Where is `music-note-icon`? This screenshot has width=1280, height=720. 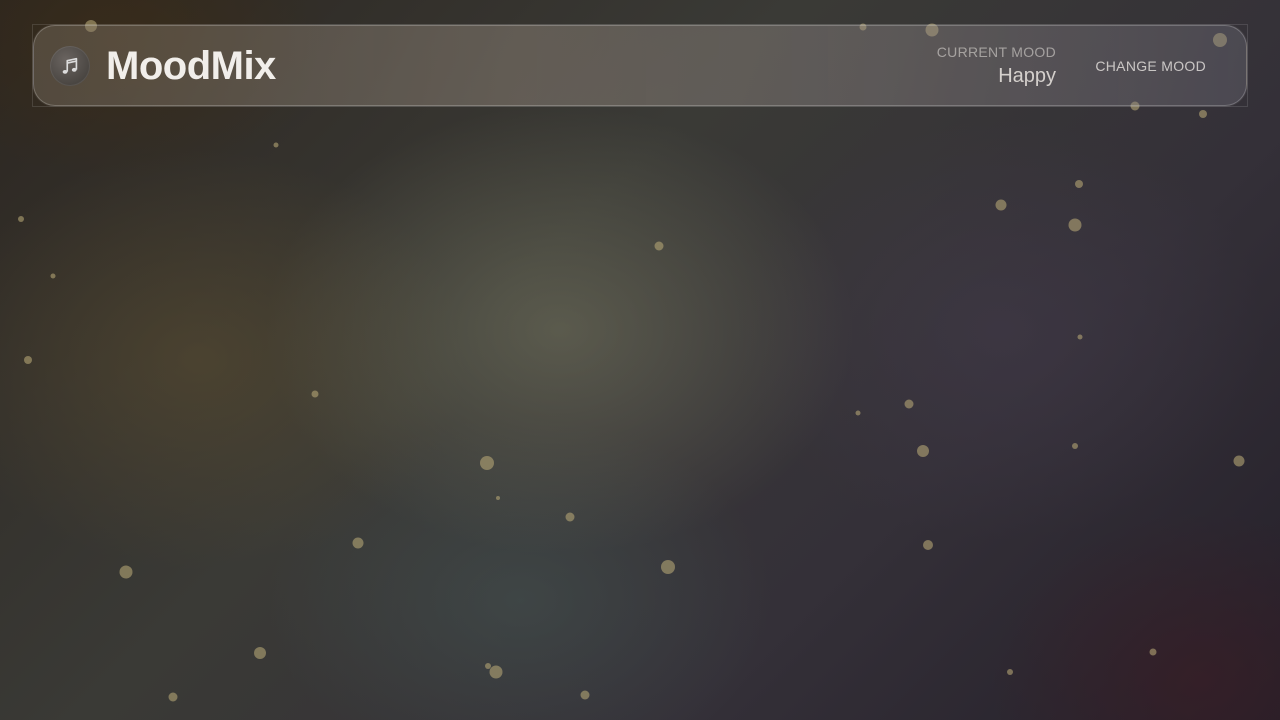
music-note-icon is located at coordinates (70, 66).